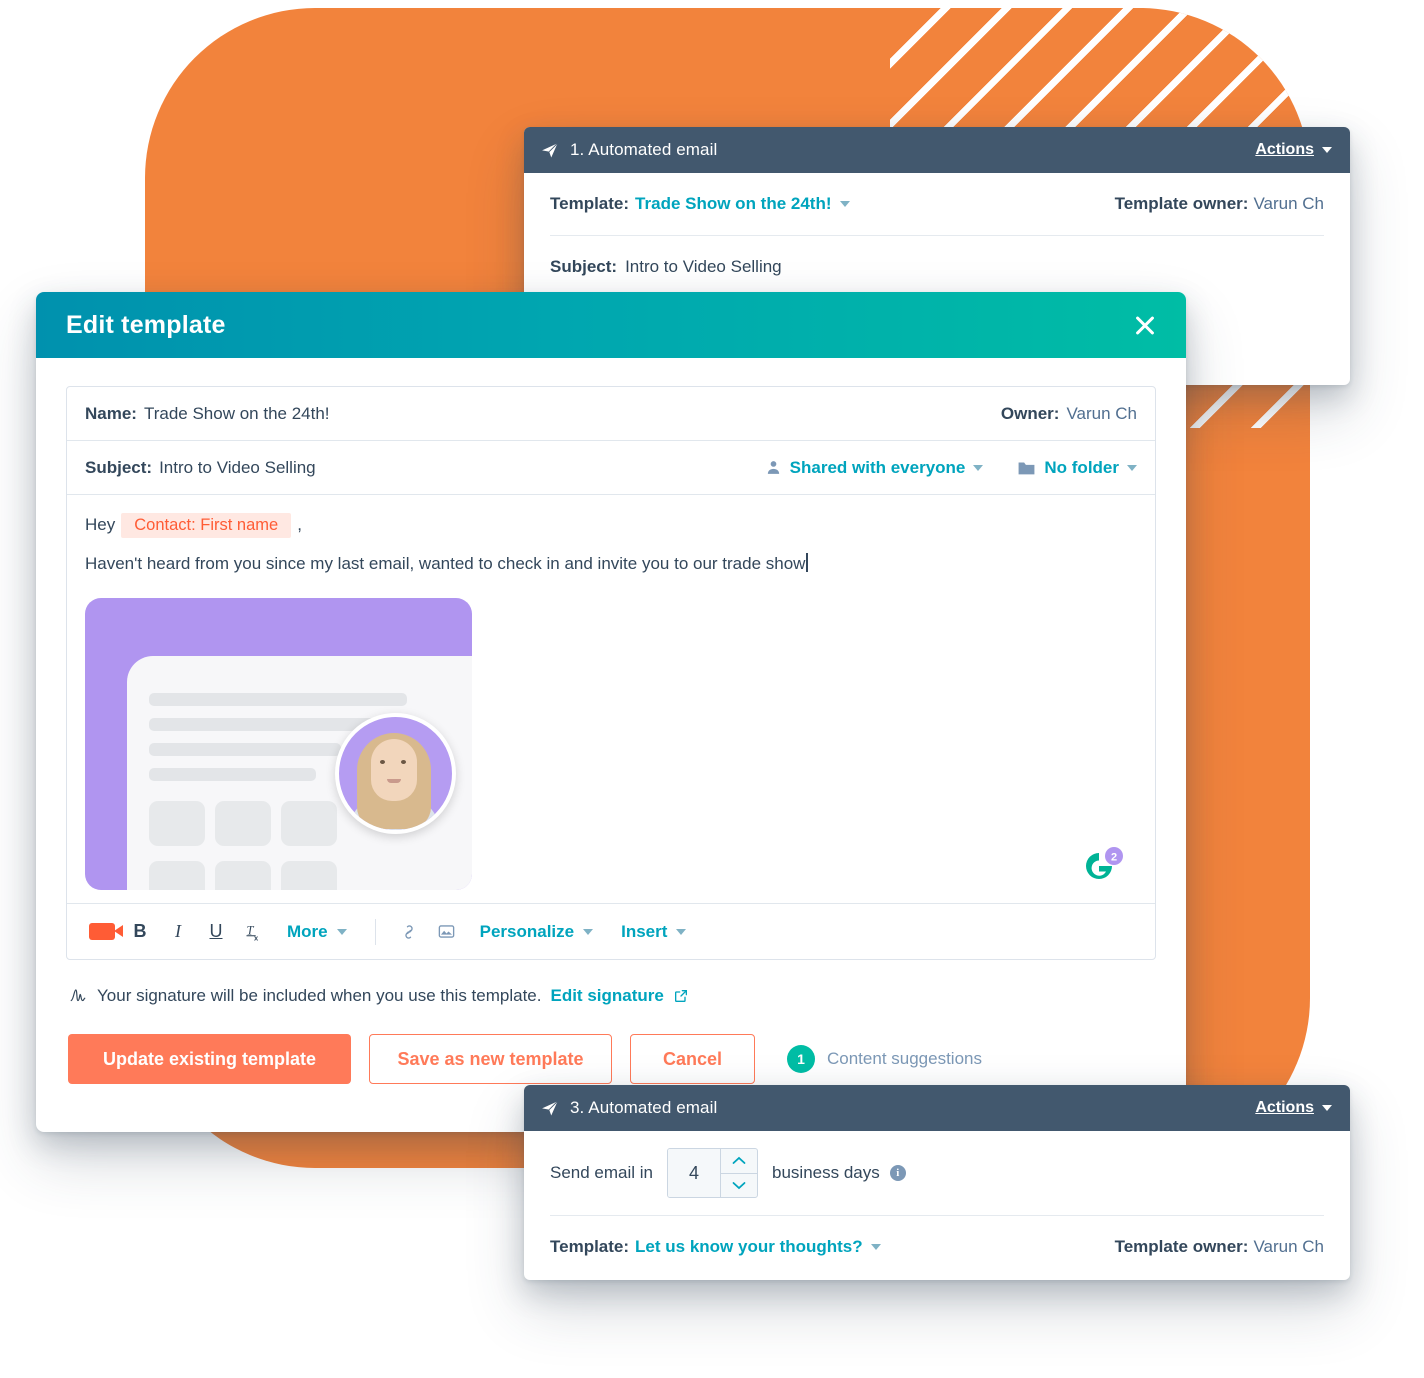  What do you see at coordinates (216, 932) in the screenshot?
I see `underline-button: U` at bounding box center [216, 932].